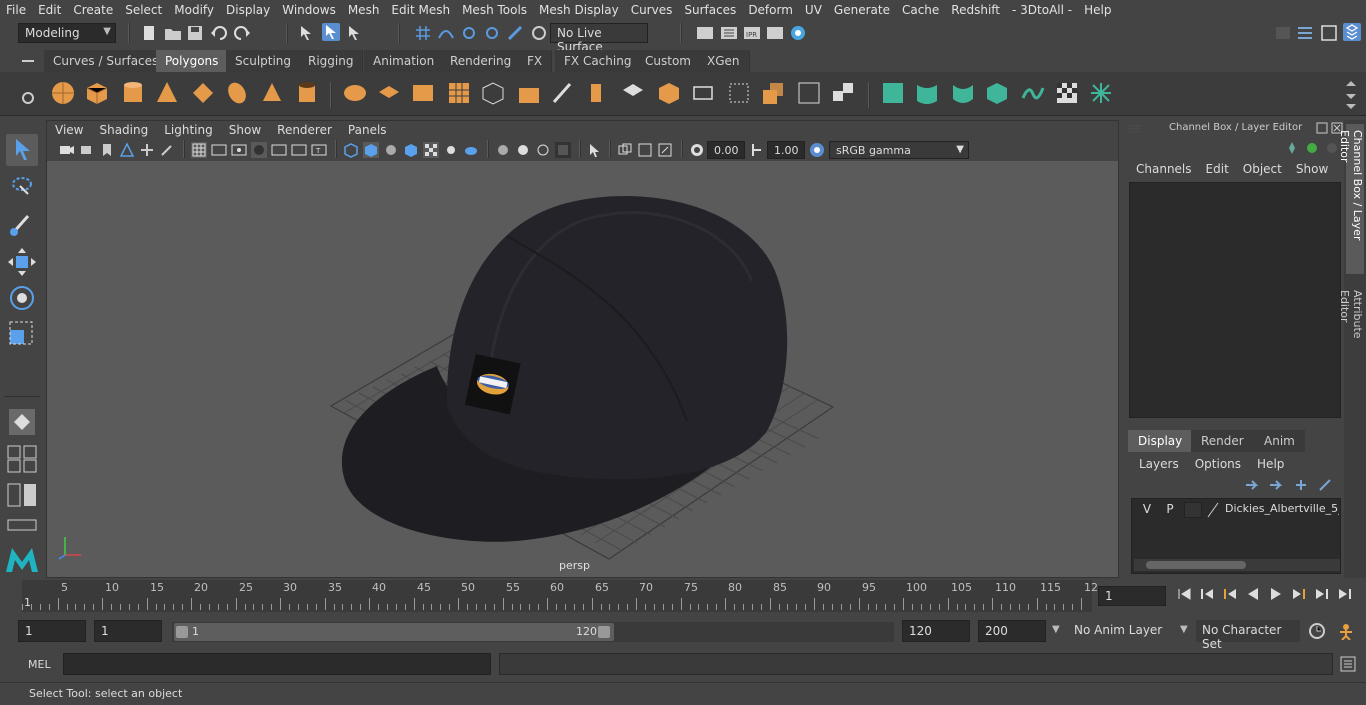 The image size is (1366, 705). What do you see at coordinates (1305, 33) in the screenshot?
I see `attribute-editor-toggle-icon` at bounding box center [1305, 33].